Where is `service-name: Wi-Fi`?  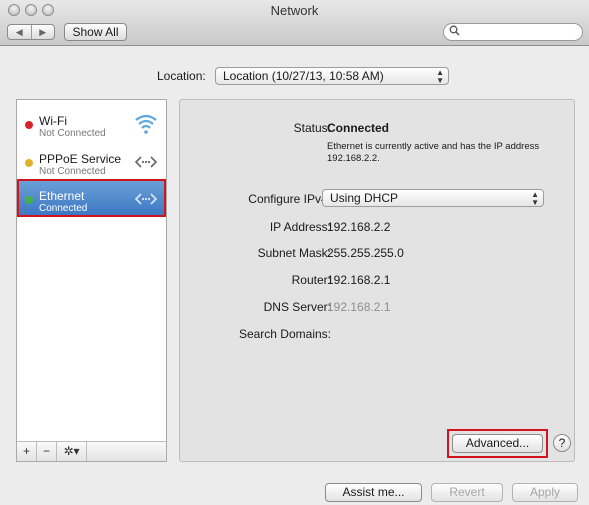
service-name: Wi-Fi is located at coordinates (53, 121).